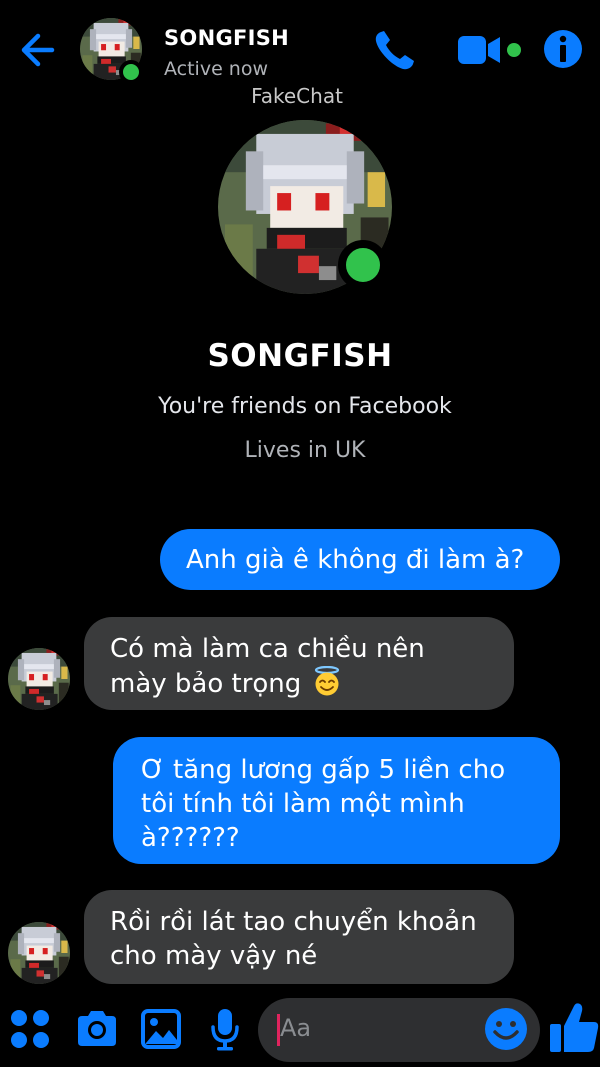  I want to click on apps-button, so click(30, 1029).